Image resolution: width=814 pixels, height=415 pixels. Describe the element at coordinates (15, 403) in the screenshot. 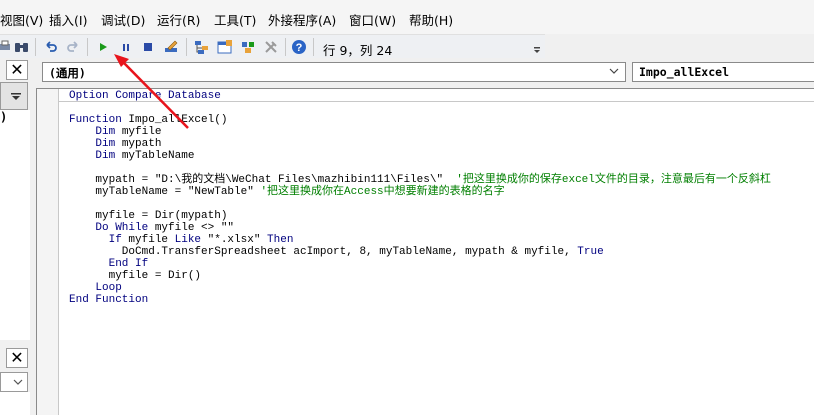

I see `properties-grid` at that location.